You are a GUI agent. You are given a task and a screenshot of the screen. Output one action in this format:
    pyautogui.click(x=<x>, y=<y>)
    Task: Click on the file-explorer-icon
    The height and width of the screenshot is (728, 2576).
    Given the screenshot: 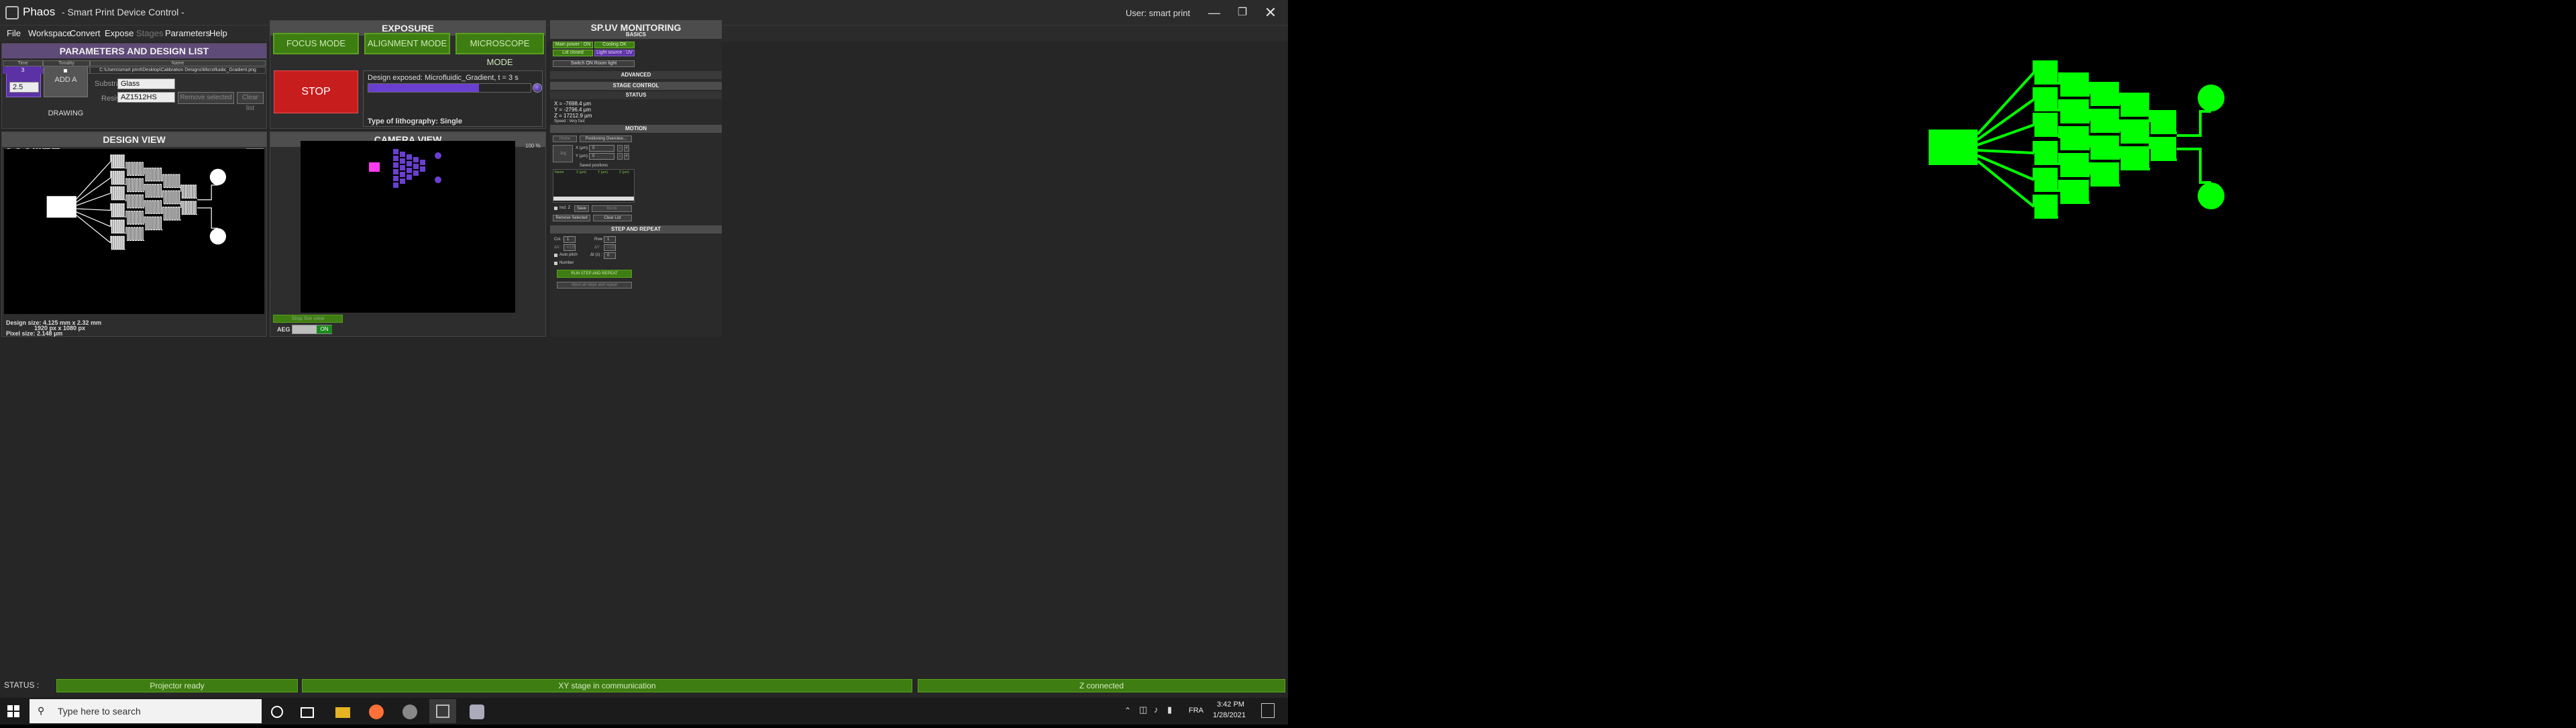 What is the action you would take?
    pyautogui.click(x=342, y=713)
    